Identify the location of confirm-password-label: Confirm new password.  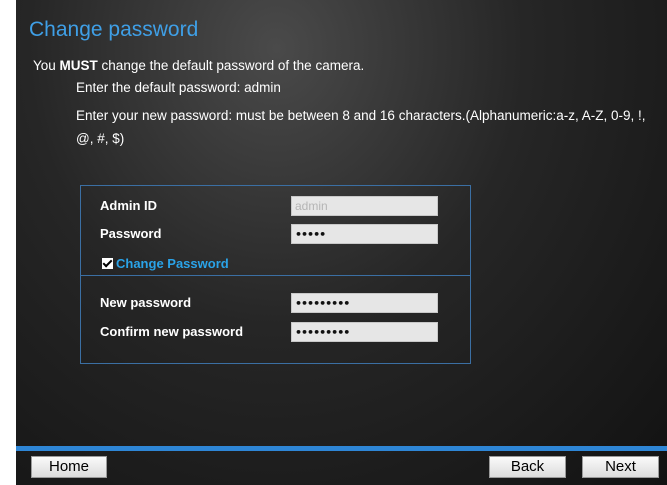
(172, 331).